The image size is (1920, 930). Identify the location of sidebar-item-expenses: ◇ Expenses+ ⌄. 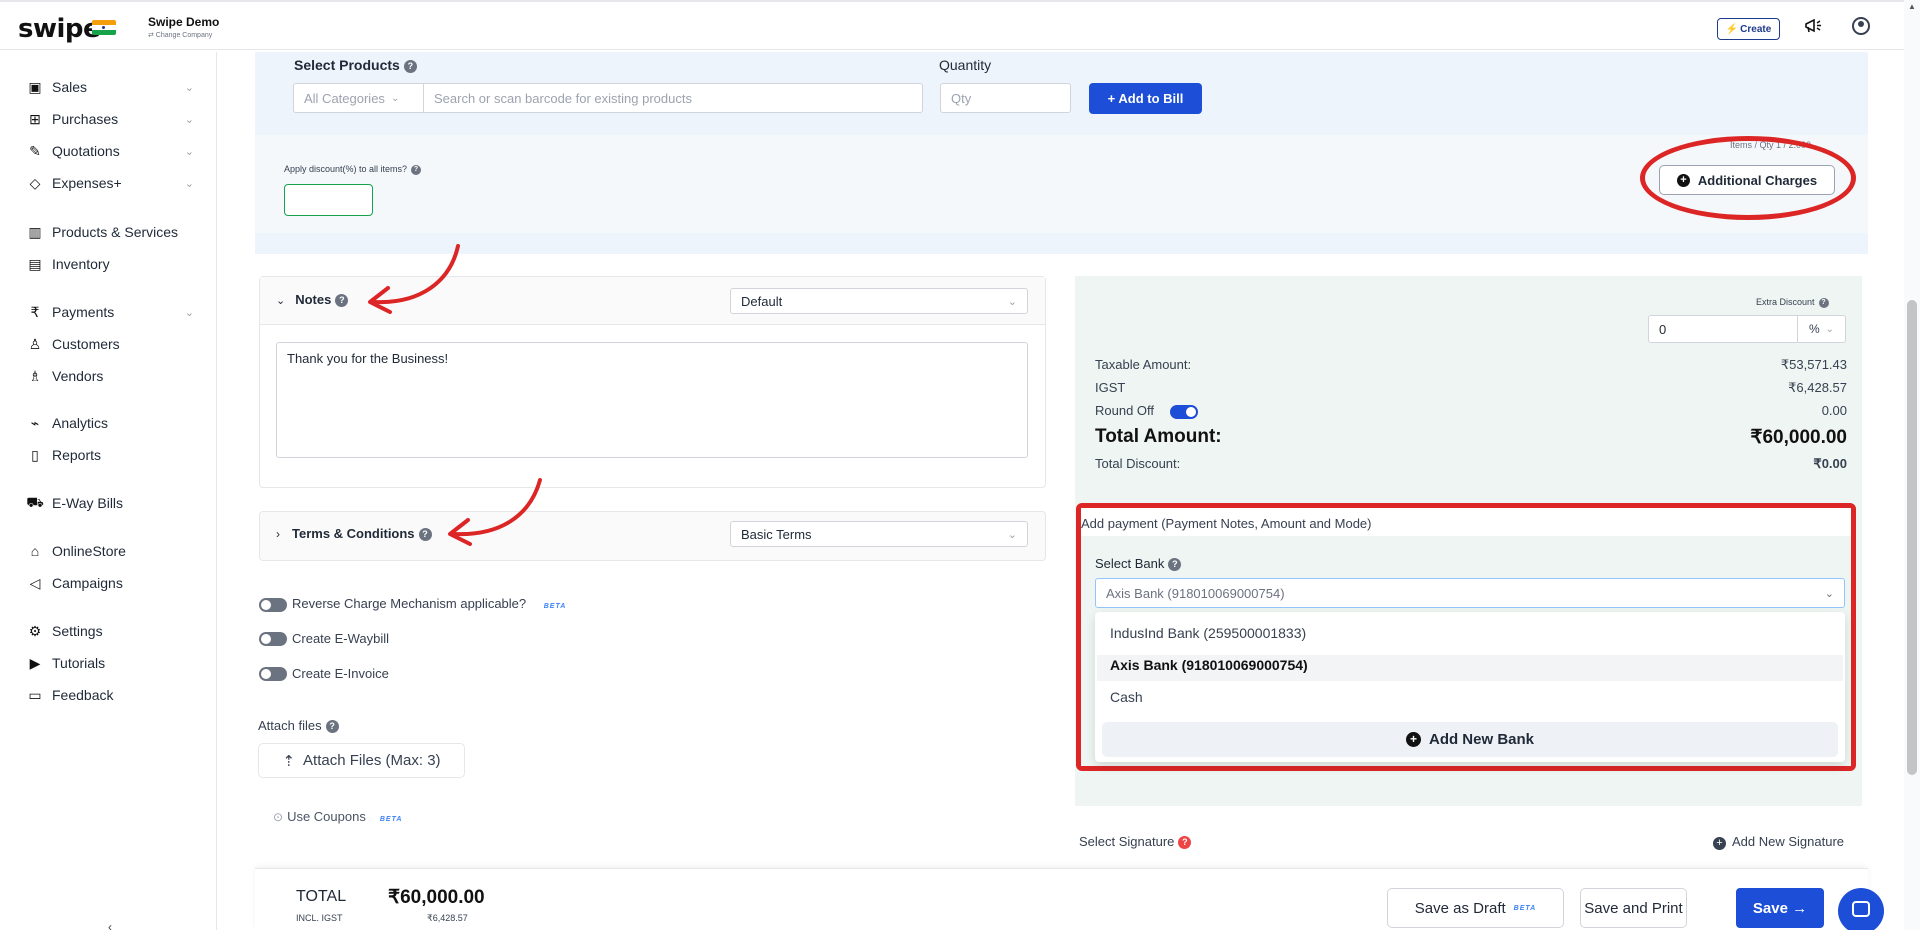
(110, 183).